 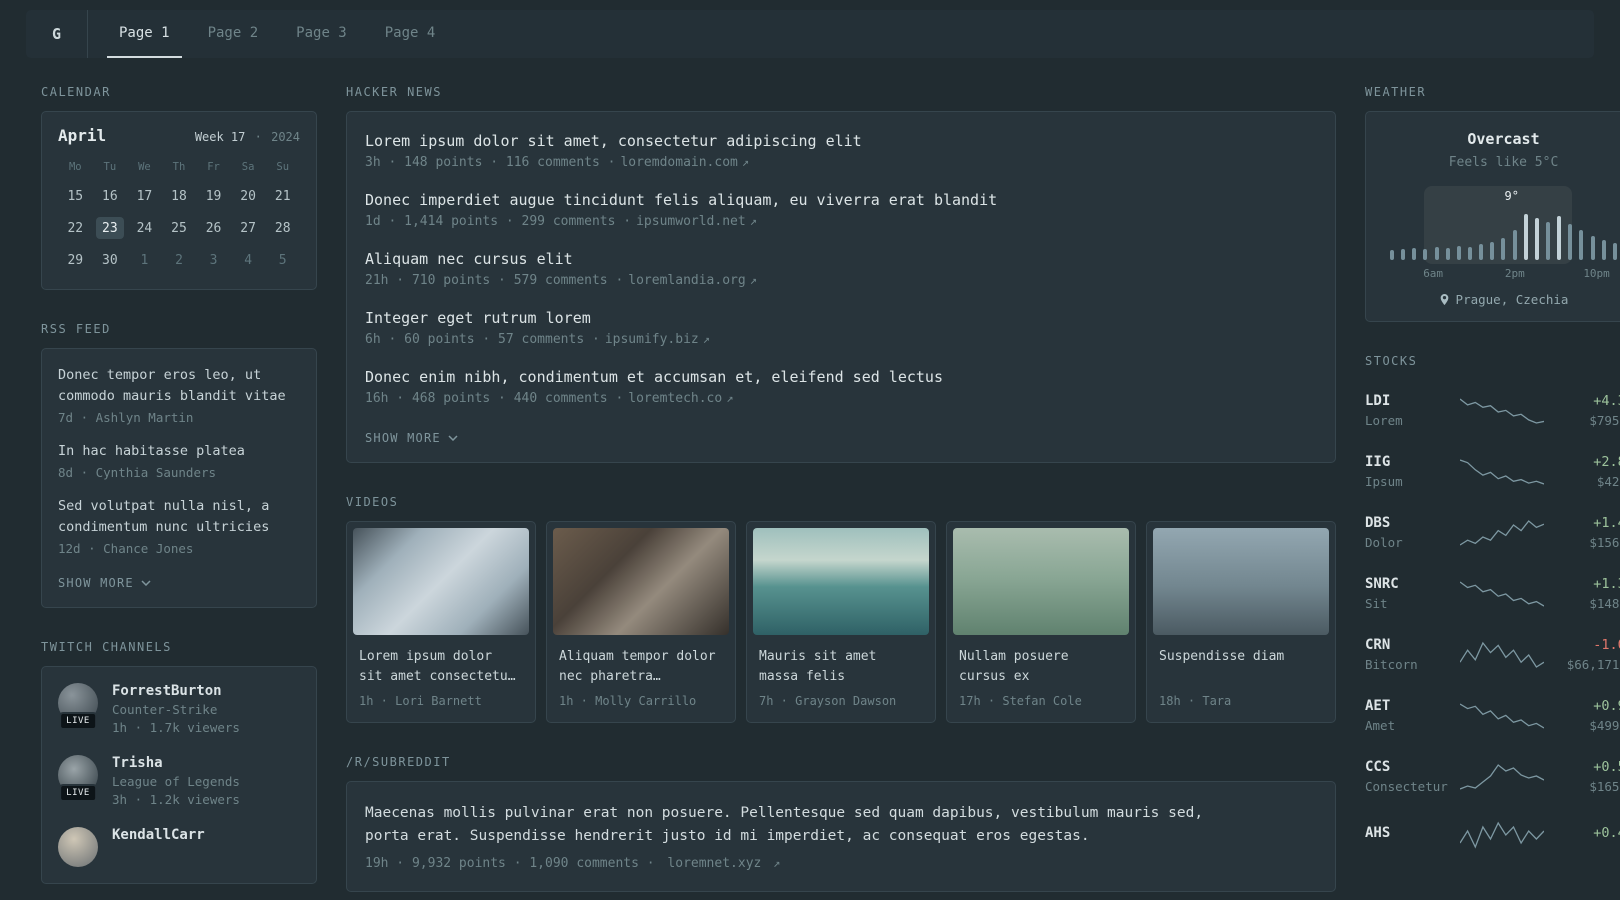 I want to click on calendar-day: 17, so click(x=144, y=196).